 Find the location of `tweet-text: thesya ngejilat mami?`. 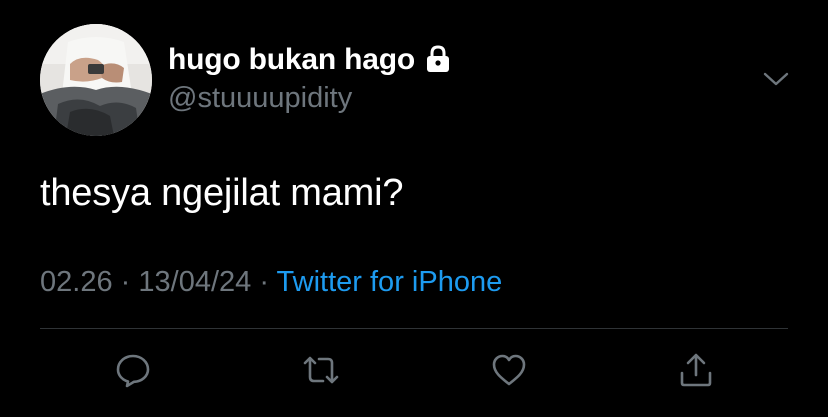

tweet-text: thesya ngejilat mami? is located at coordinates (222, 193).